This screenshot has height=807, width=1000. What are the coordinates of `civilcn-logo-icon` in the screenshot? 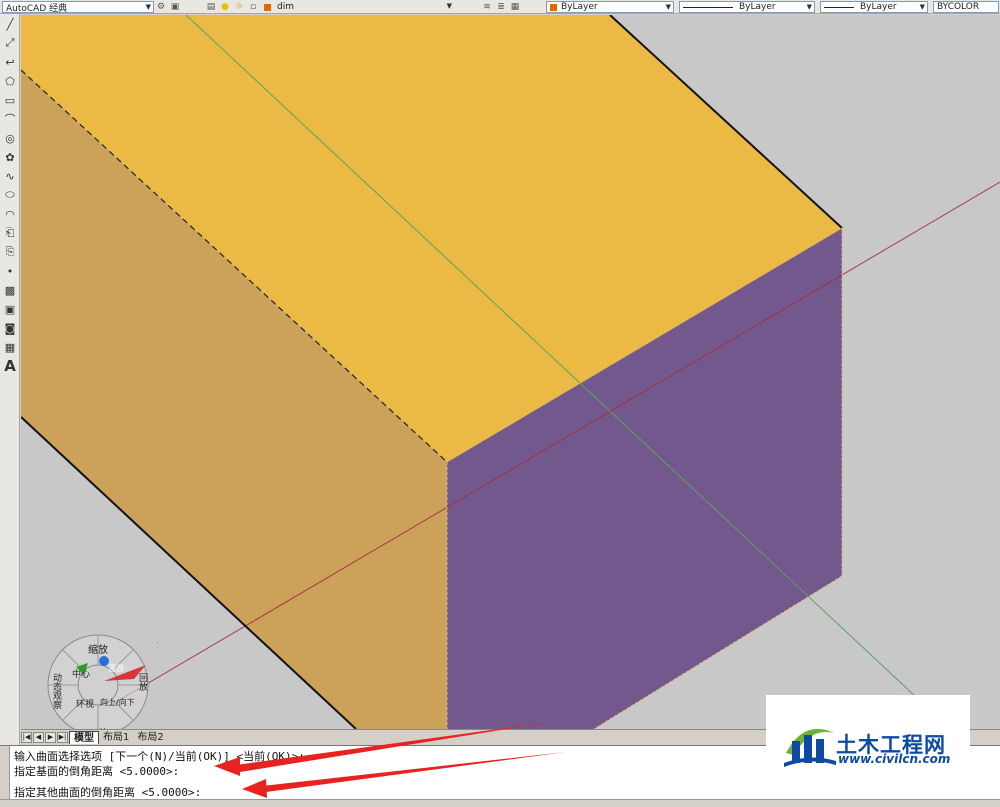 It's located at (810, 747).